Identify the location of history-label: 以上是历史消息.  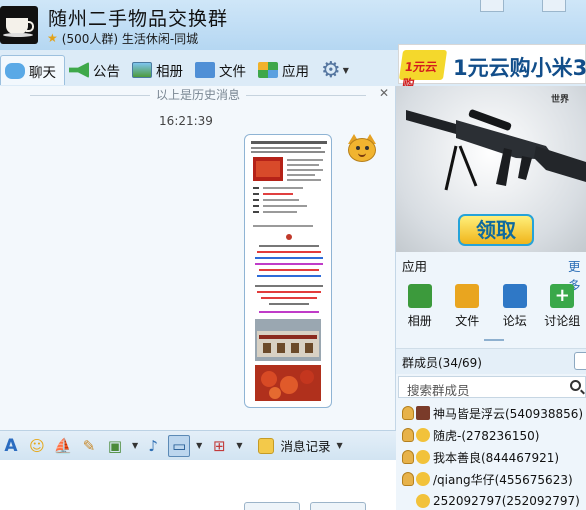
(197, 95).